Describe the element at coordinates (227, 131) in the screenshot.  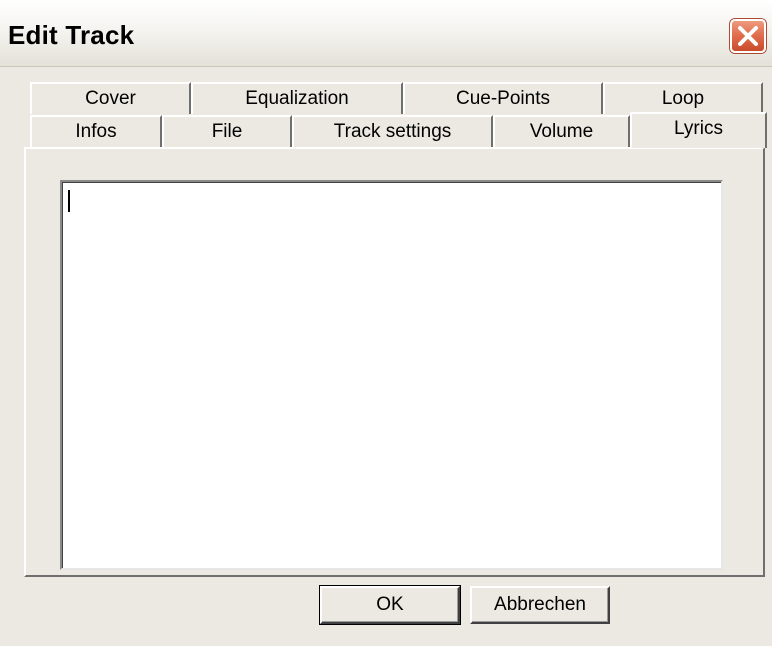
I see `tab-file: File` at that location.